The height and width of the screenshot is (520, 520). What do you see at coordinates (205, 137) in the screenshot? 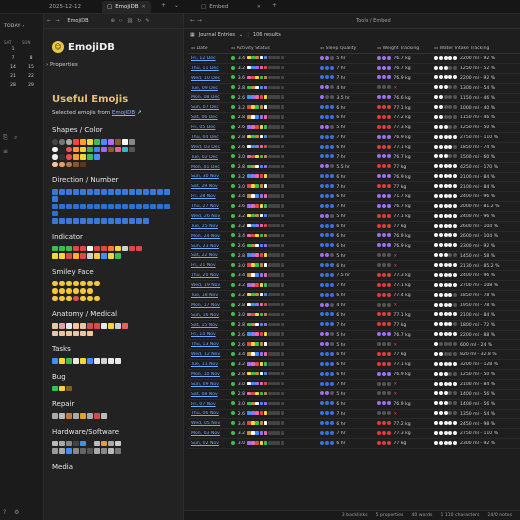
I see `date-link: Thu, 04 Dec` at bounding box center [205, 137].